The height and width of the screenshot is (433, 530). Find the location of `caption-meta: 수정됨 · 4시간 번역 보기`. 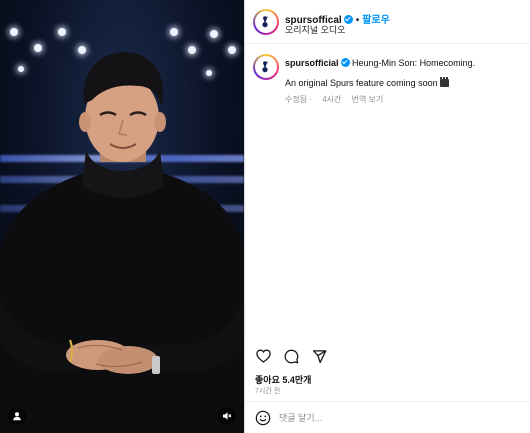

caption-meta: 수정됨 · 4시간 번역 보기 is located at coordinates (334, 99).